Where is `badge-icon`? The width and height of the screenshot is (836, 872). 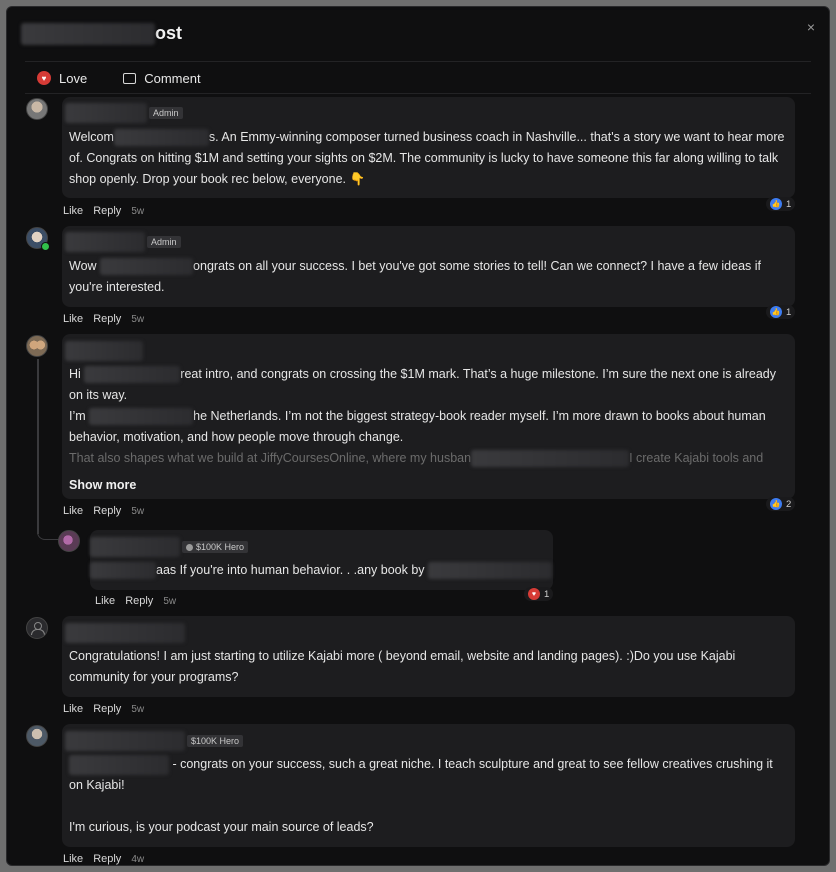 badge-icon is located at coordinates (189, 547).